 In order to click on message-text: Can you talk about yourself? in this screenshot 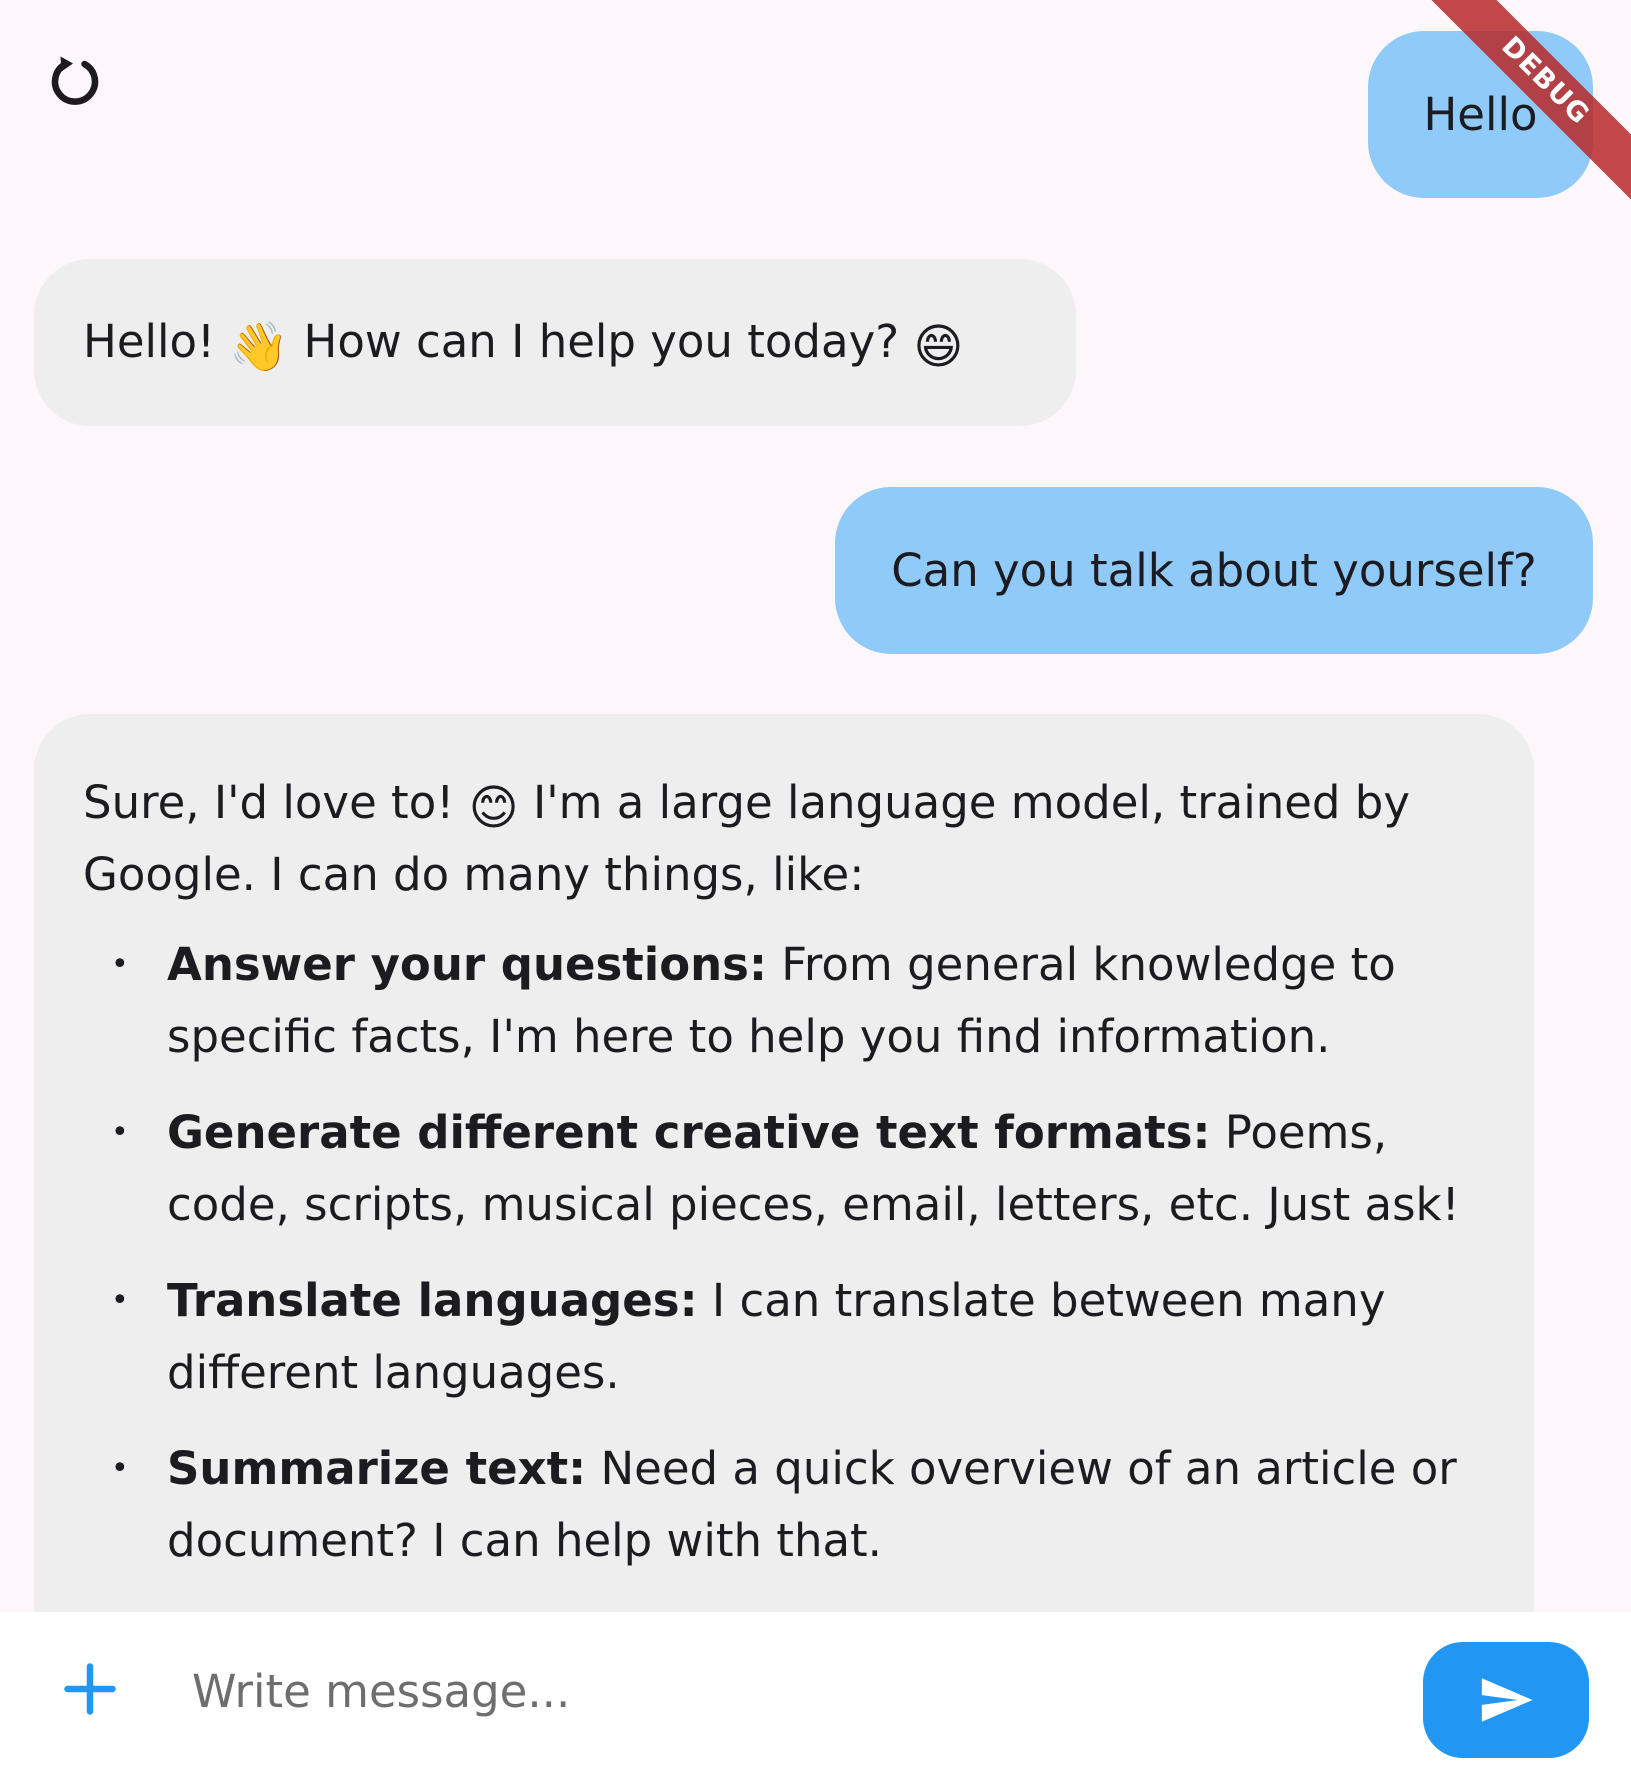, I will do `click(1214, 570)`.